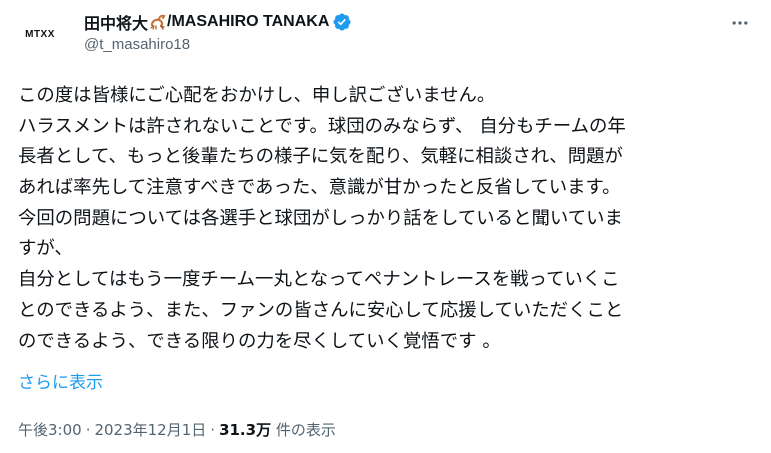 The width and height of the screenshot is (771, 453). Describe the element at coordinates (158, 22) in the screenshot. I see `scorpion-icon` at that location.